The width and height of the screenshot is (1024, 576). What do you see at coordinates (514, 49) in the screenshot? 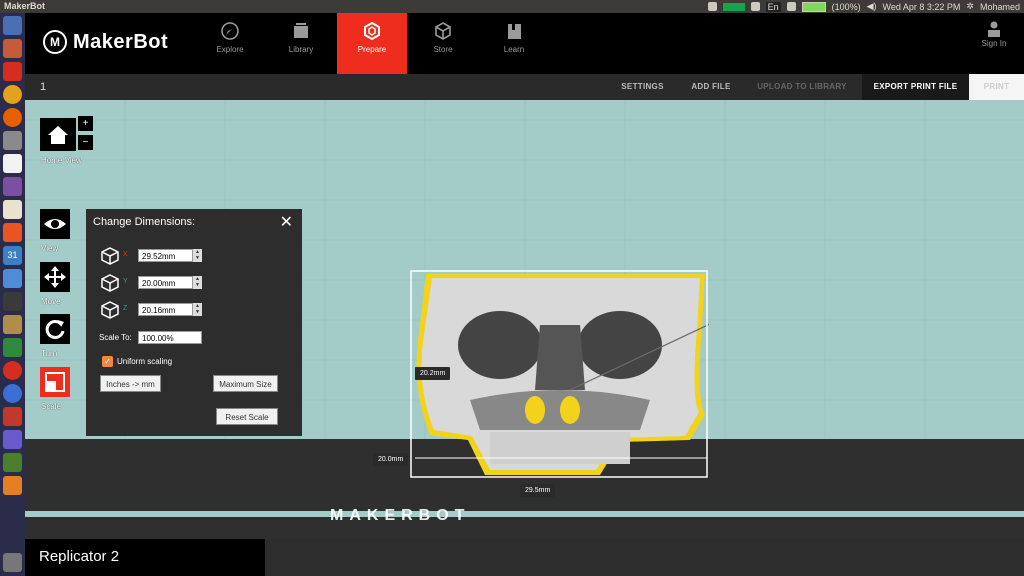
I see `tab-label: Learn` at bounding box center [514, 49].